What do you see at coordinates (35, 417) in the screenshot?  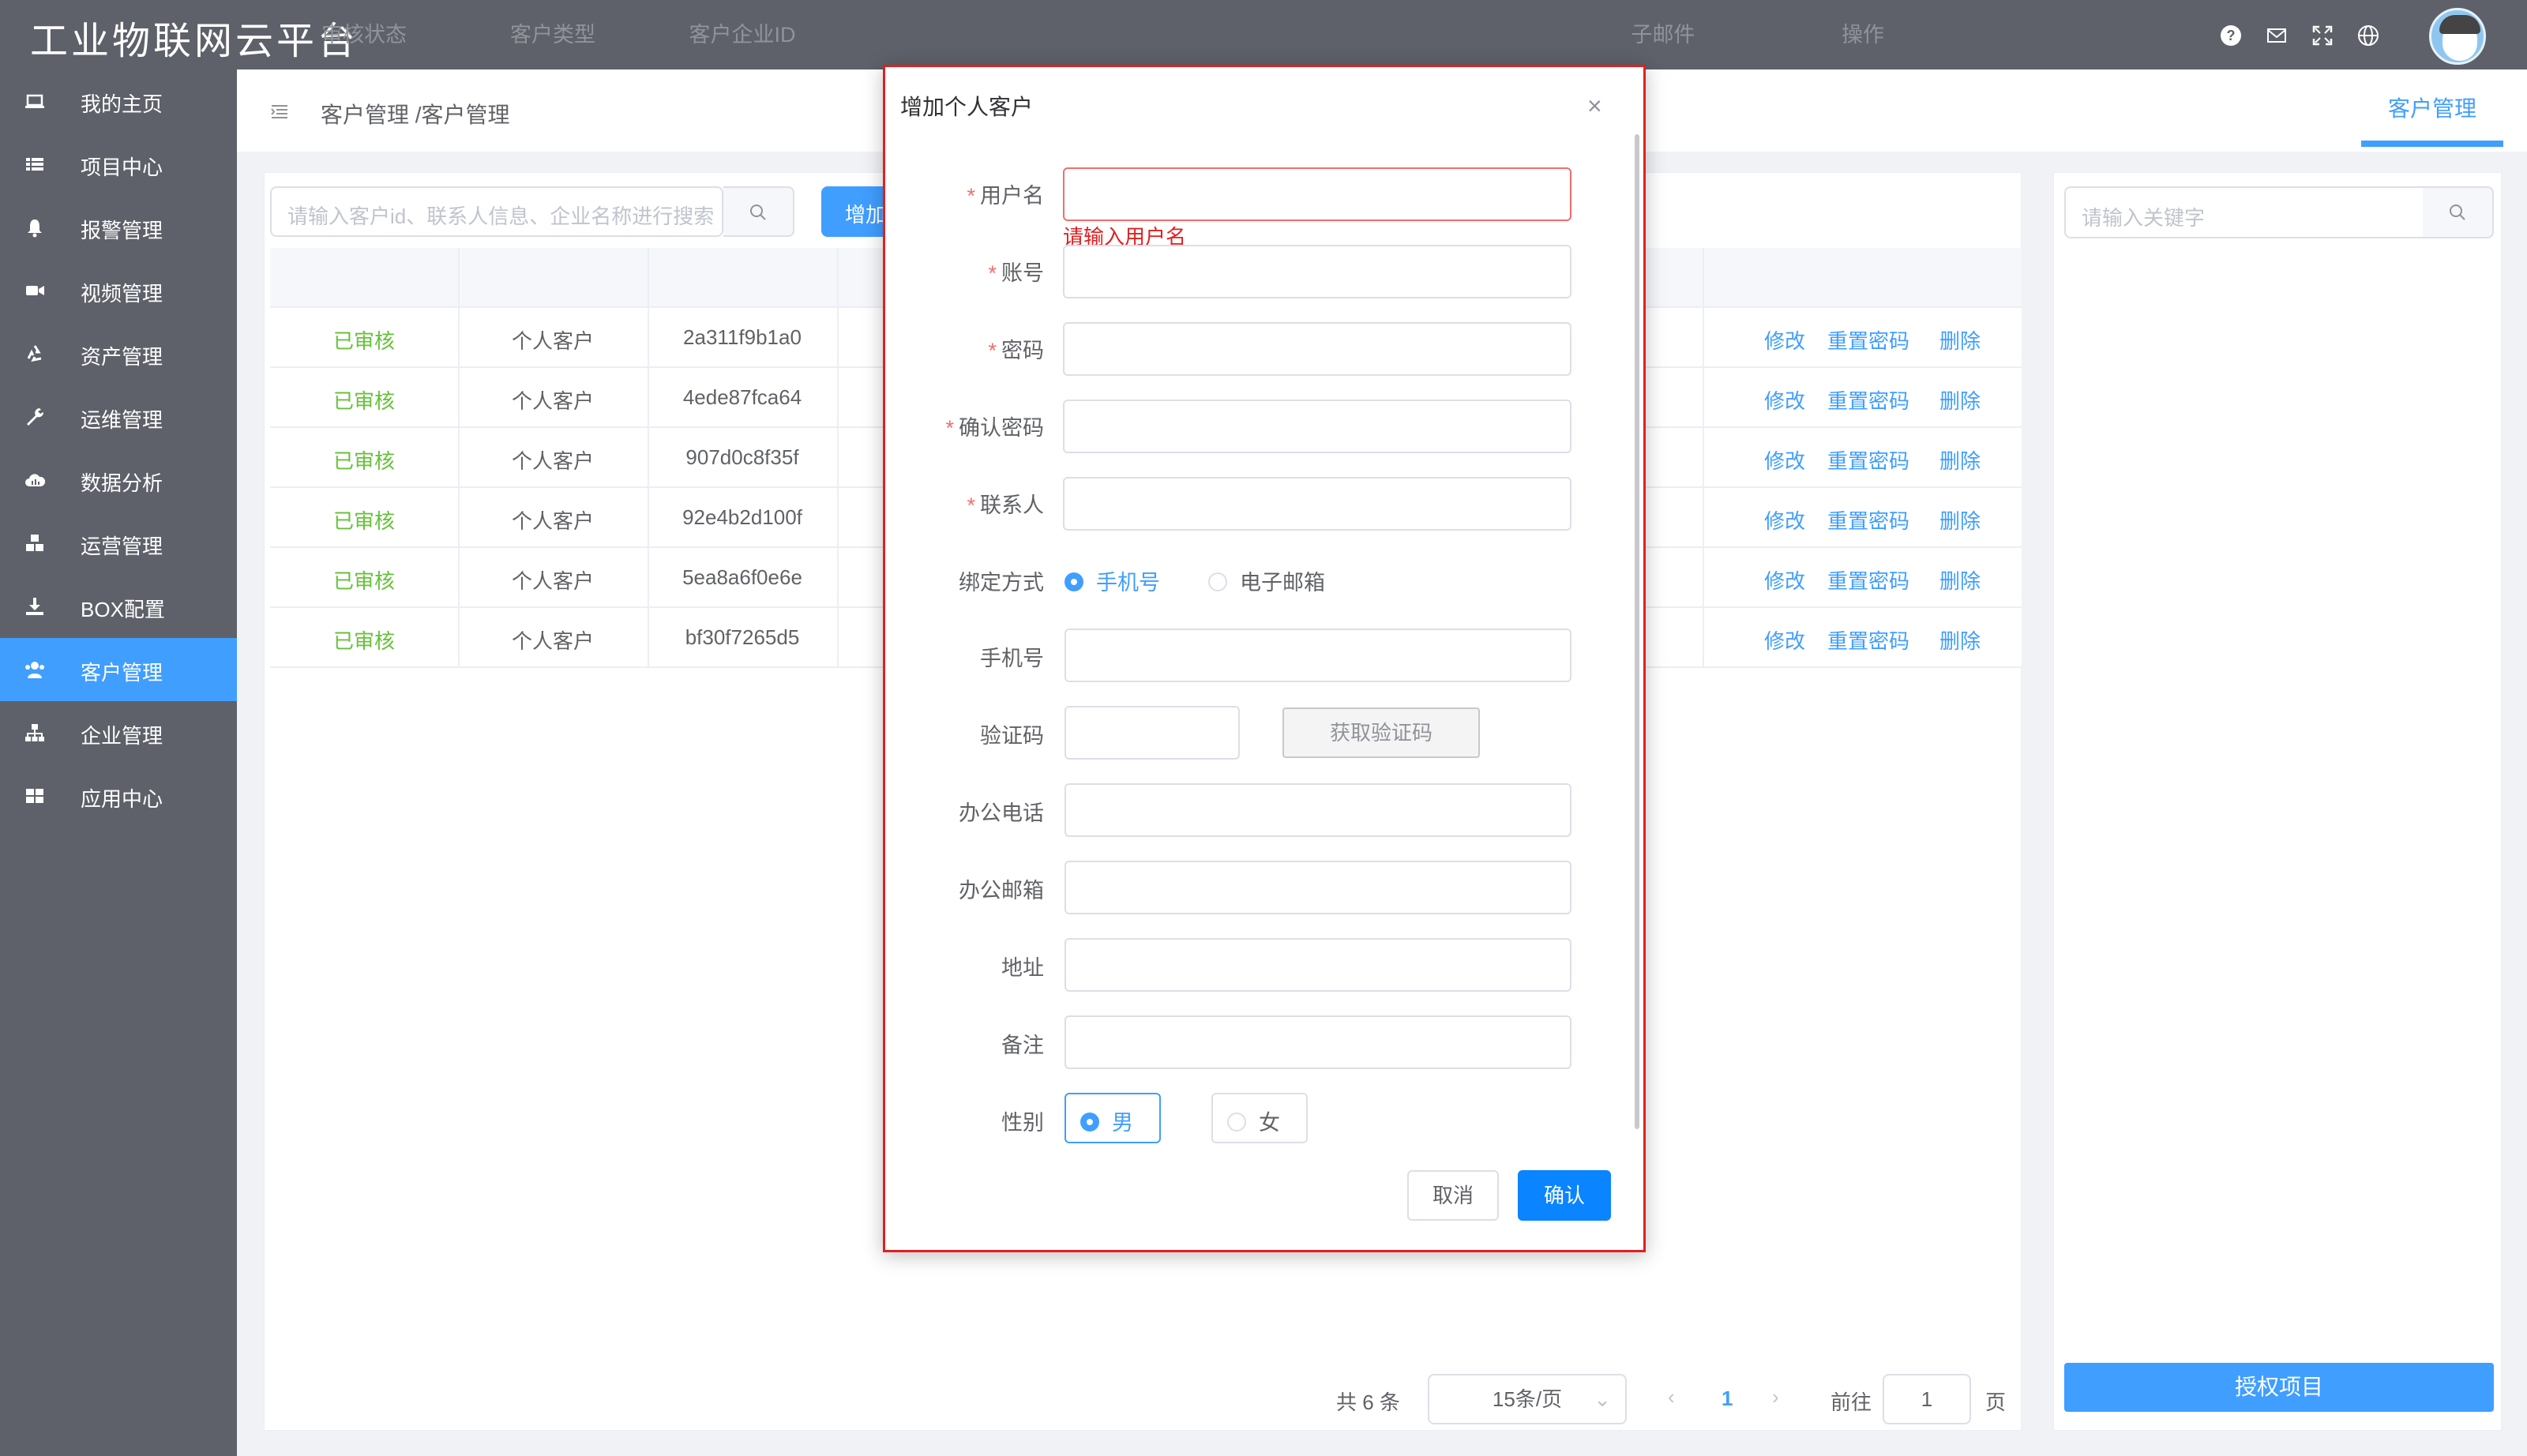 I see `wrench-icon` at bounding box center [35, 417].